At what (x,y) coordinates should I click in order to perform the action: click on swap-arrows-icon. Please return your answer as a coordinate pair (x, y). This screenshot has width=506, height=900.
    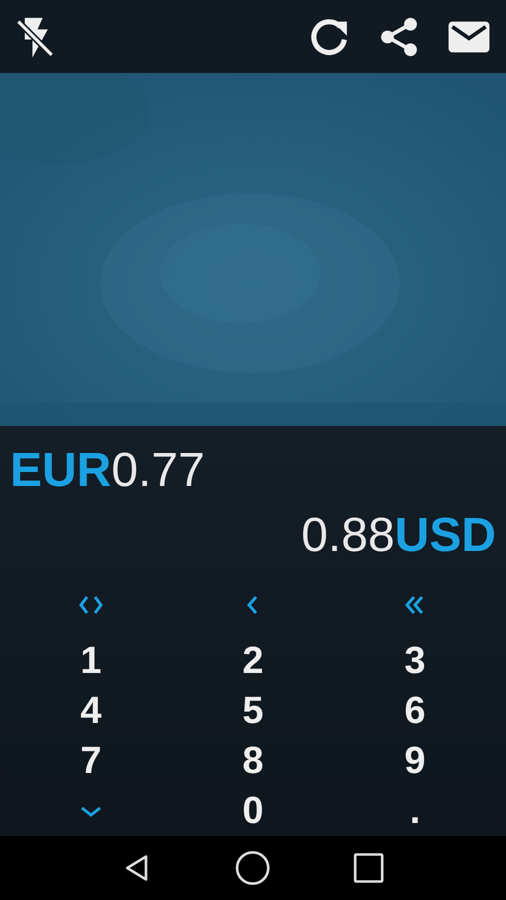
    Looking at the image, I should click on (91, 605).